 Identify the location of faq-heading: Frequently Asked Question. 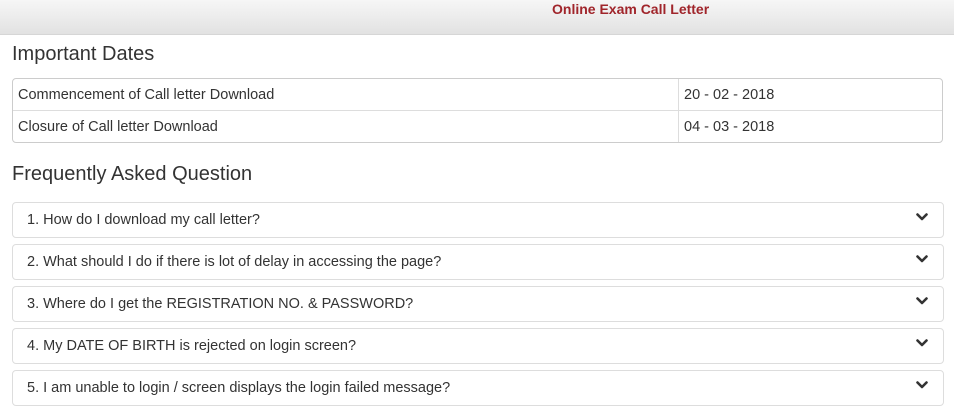
(132, 174).